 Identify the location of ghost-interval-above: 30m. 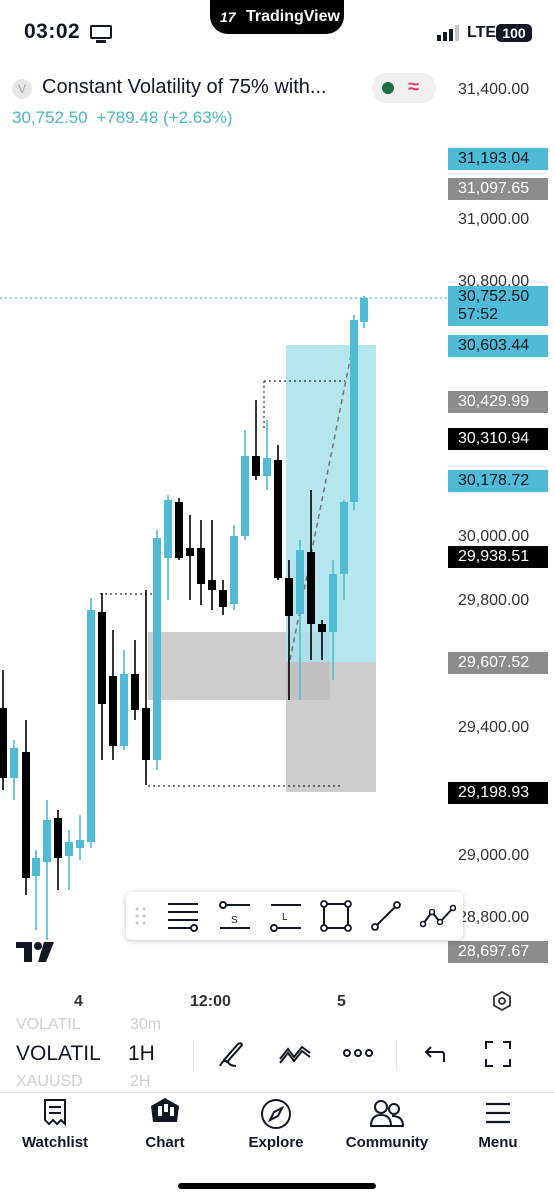
(146, 1024).